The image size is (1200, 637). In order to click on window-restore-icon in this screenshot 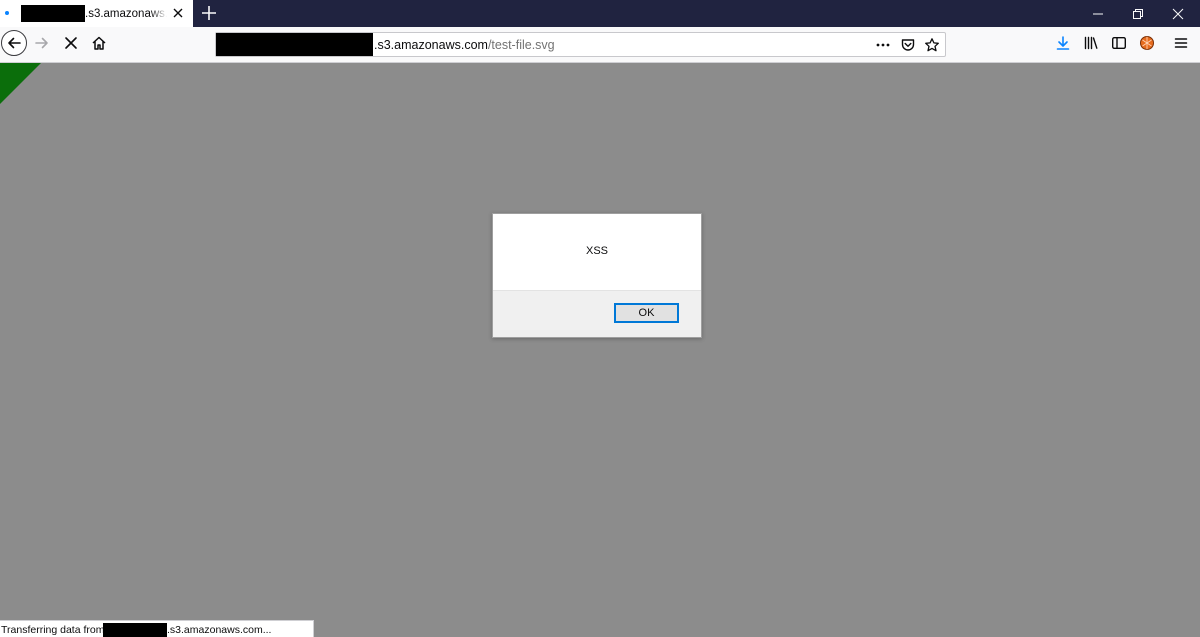, I will do `click(1138, 13)`.